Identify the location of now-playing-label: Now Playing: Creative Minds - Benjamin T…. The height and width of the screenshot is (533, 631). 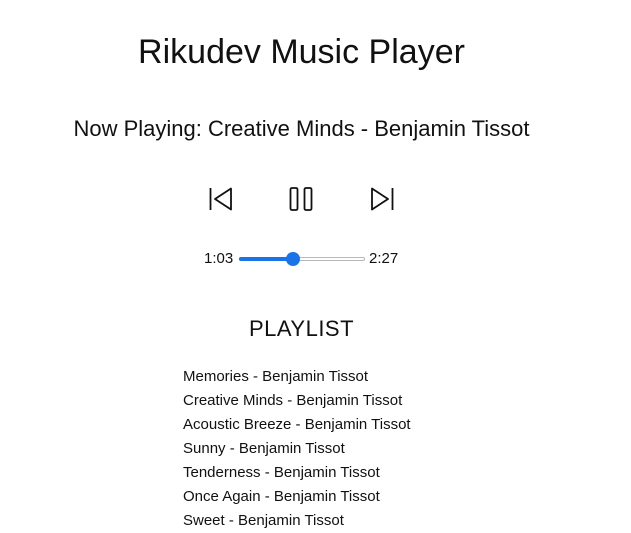
(301, 128).